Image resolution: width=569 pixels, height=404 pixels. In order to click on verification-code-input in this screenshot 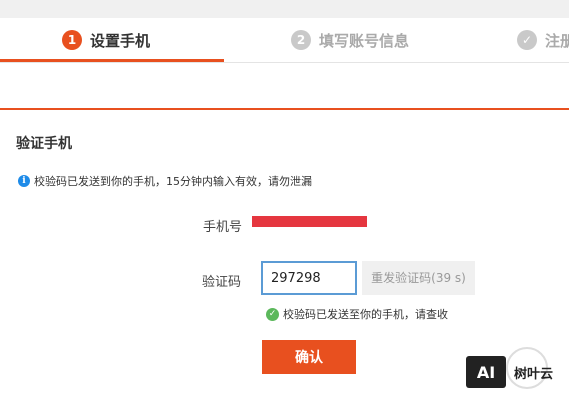, I will do `click(309, 278)`.